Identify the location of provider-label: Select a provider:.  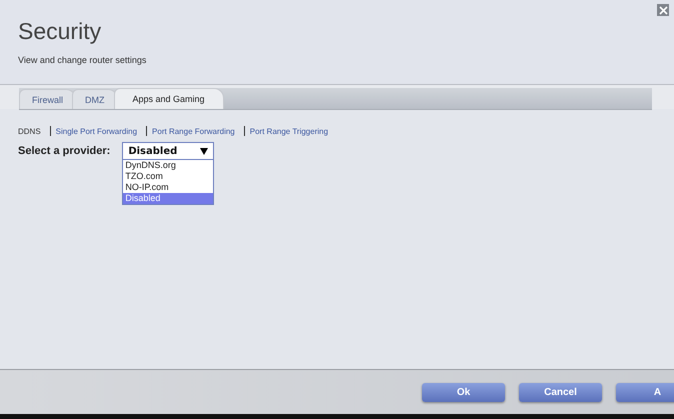
(64, 151).